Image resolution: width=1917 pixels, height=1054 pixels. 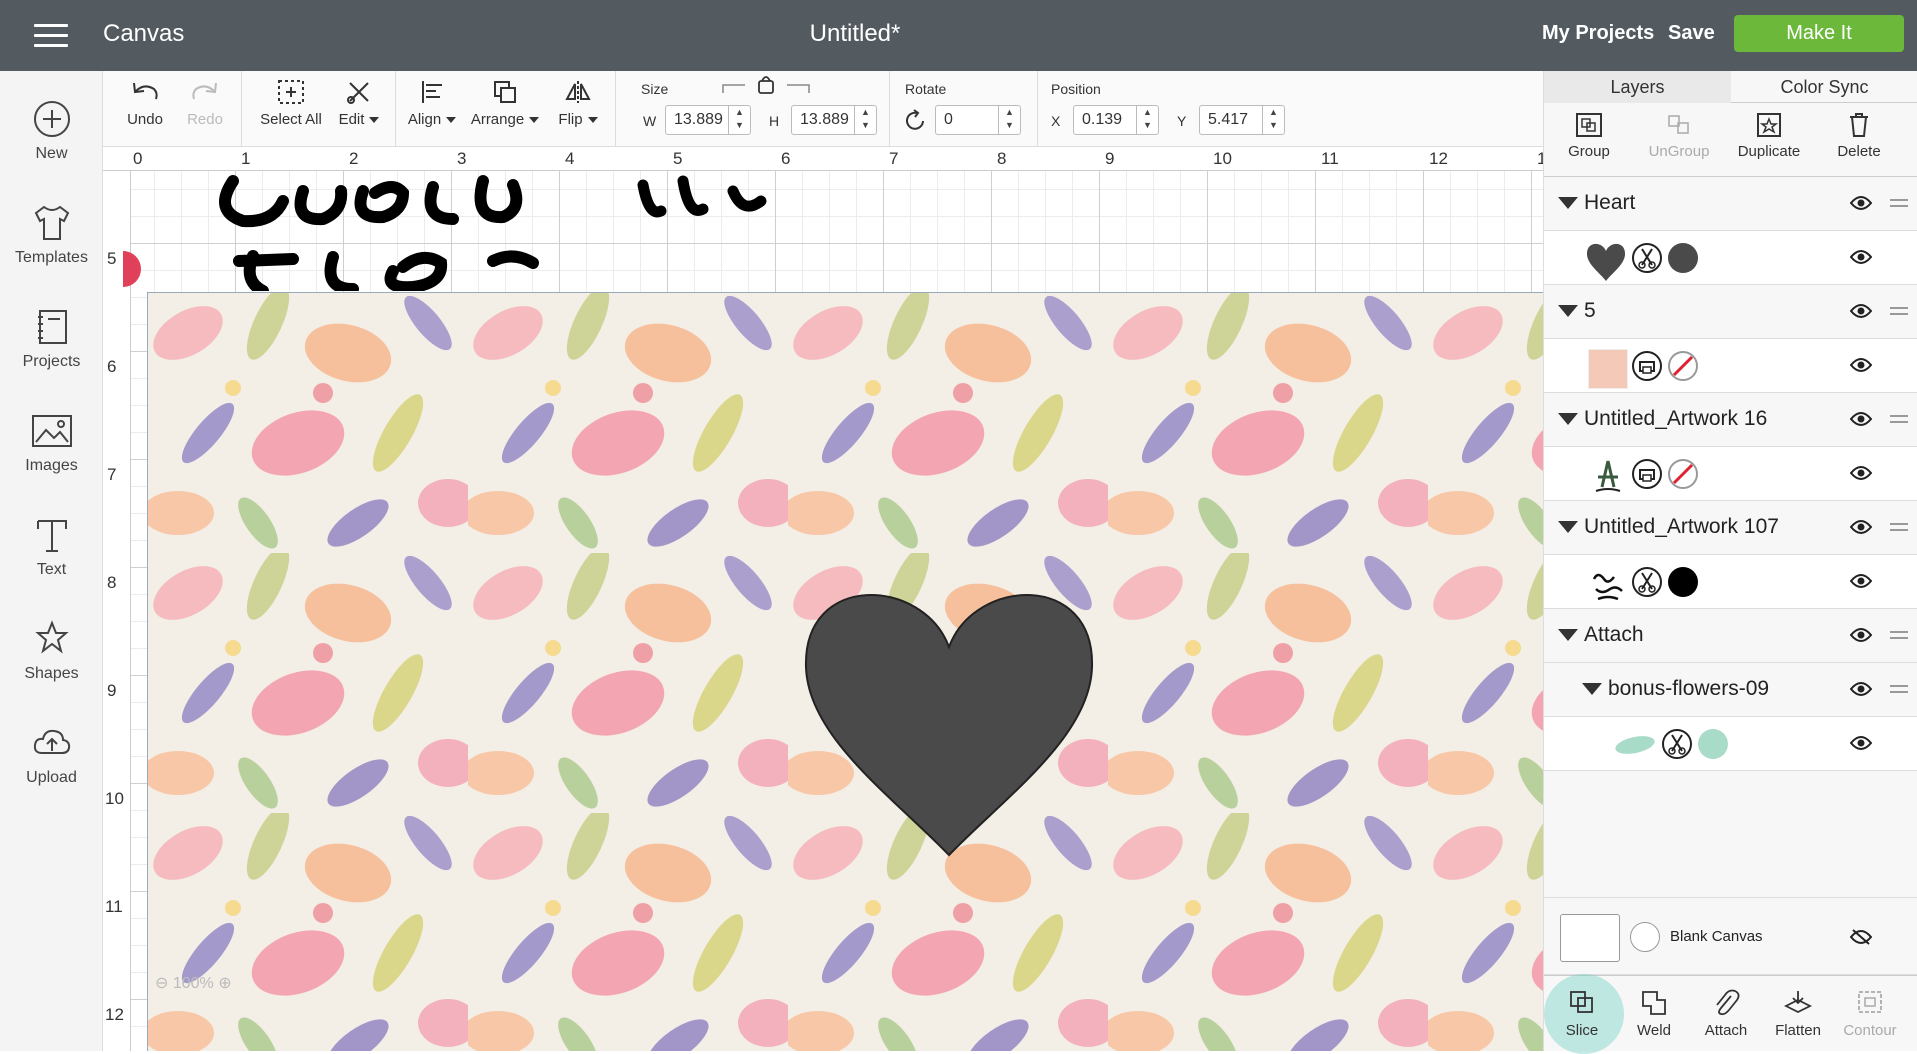 I want to click on undo-button: Undo, so click(x=145, y=103).